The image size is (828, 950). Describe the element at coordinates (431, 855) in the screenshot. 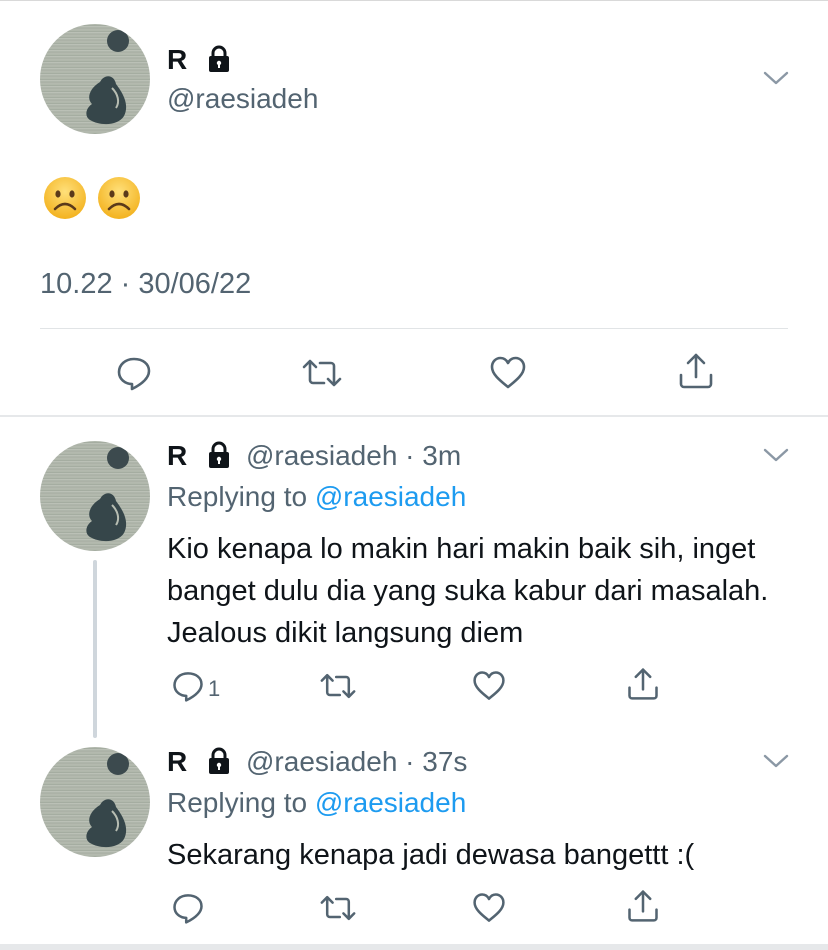

I see `tweet-text: Sekarang kenapa jadi dewasa bangettt :(` at that location.